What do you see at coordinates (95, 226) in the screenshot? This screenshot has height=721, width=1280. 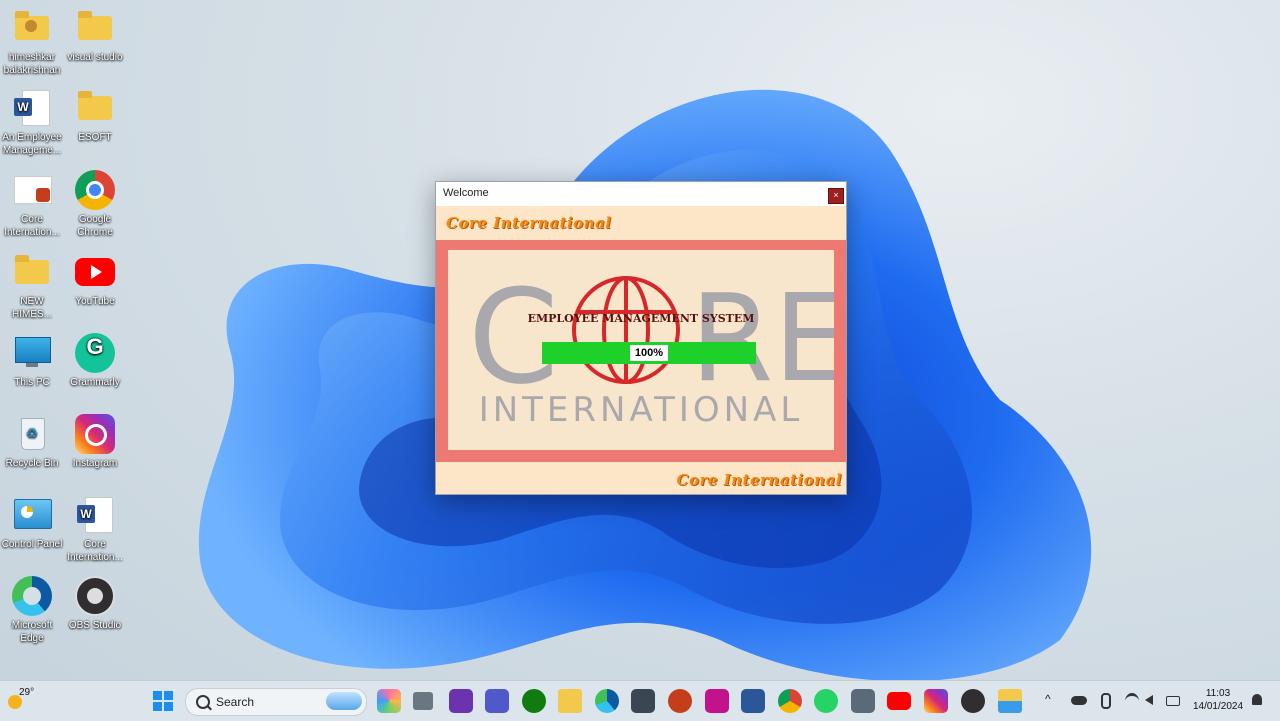 I see `desktop-icon-label: Google Chrome` at bounding box center [95, 226].